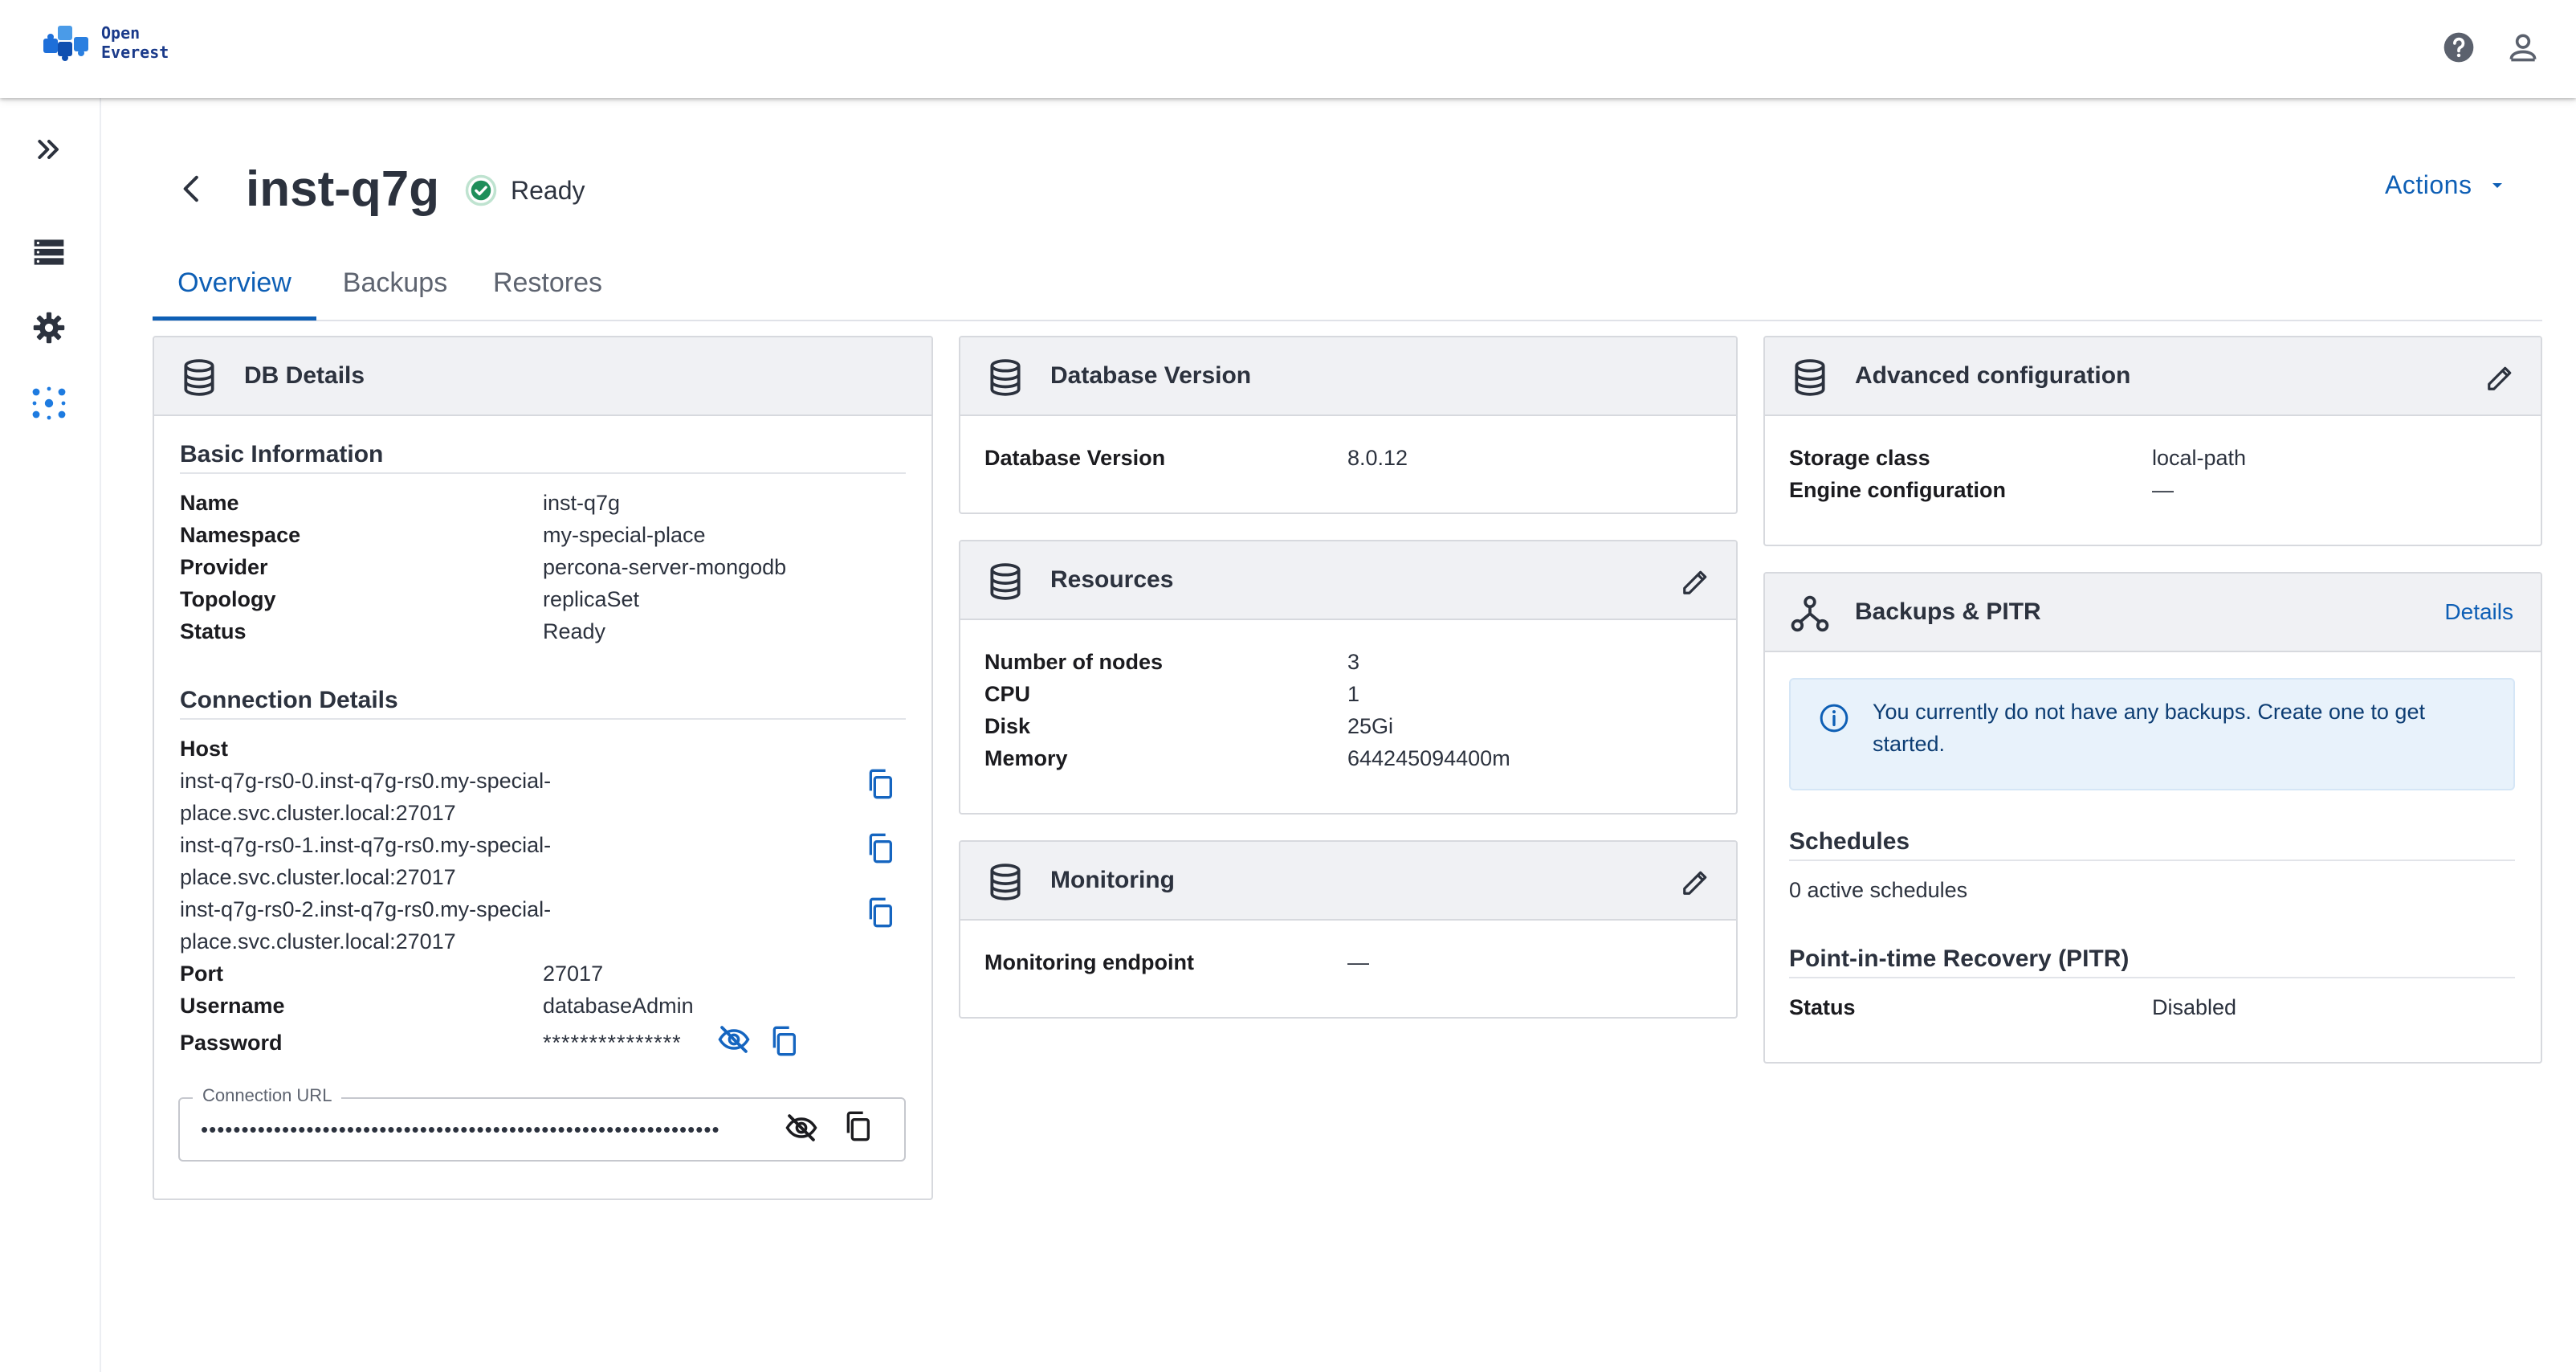 The width and height of the screenshot is (2576, 1372). What do you see at coordinates (547, 288) in the screenshot?
I see `tab-restores: Restores` at bounding box center [547, 288].